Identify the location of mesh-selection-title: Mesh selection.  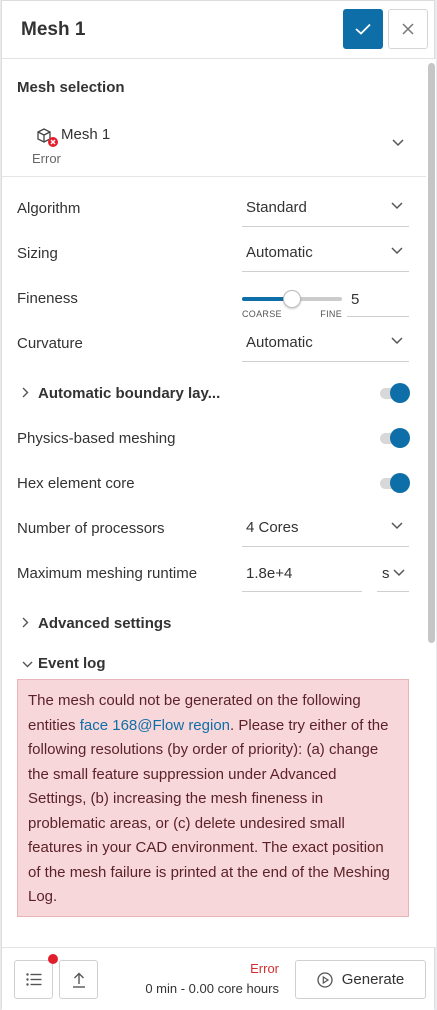
(71, 87).